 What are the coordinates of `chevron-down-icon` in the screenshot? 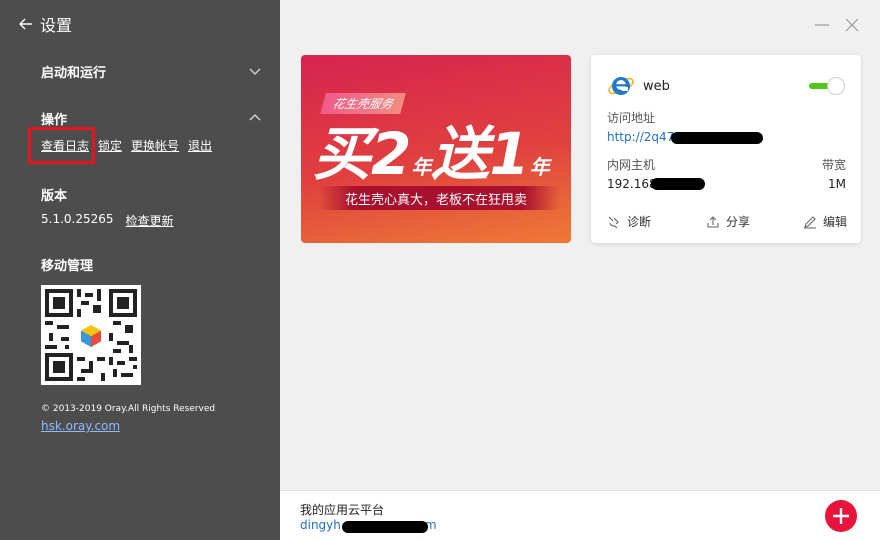 It's located at (255, 71).